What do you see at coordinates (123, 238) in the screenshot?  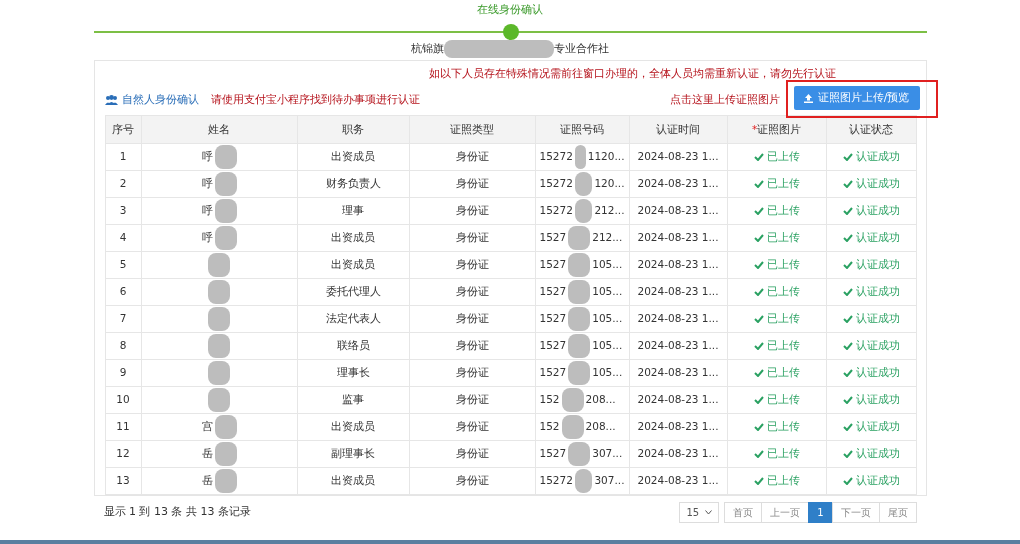 I see `table-cell: 4` at bounding box center [123, 238].